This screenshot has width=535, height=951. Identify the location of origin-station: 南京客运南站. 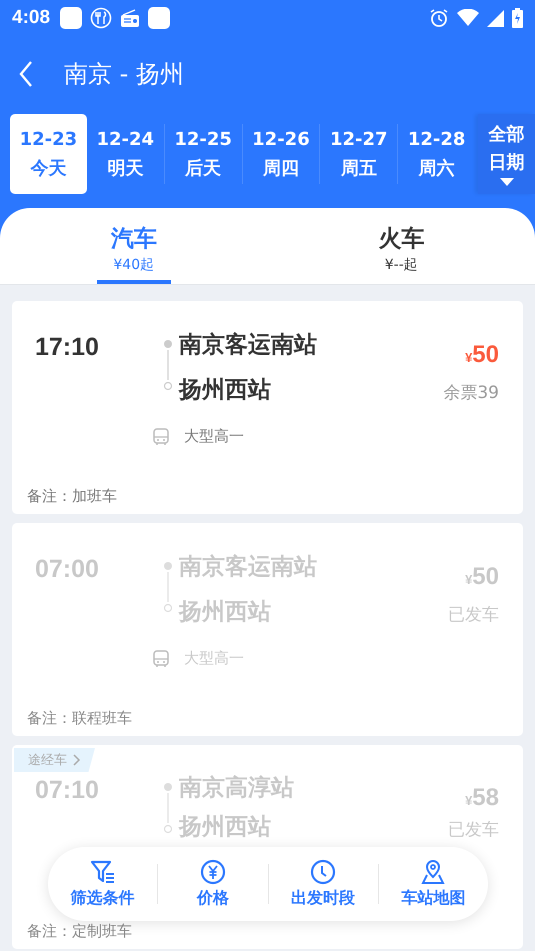
(248, 345).